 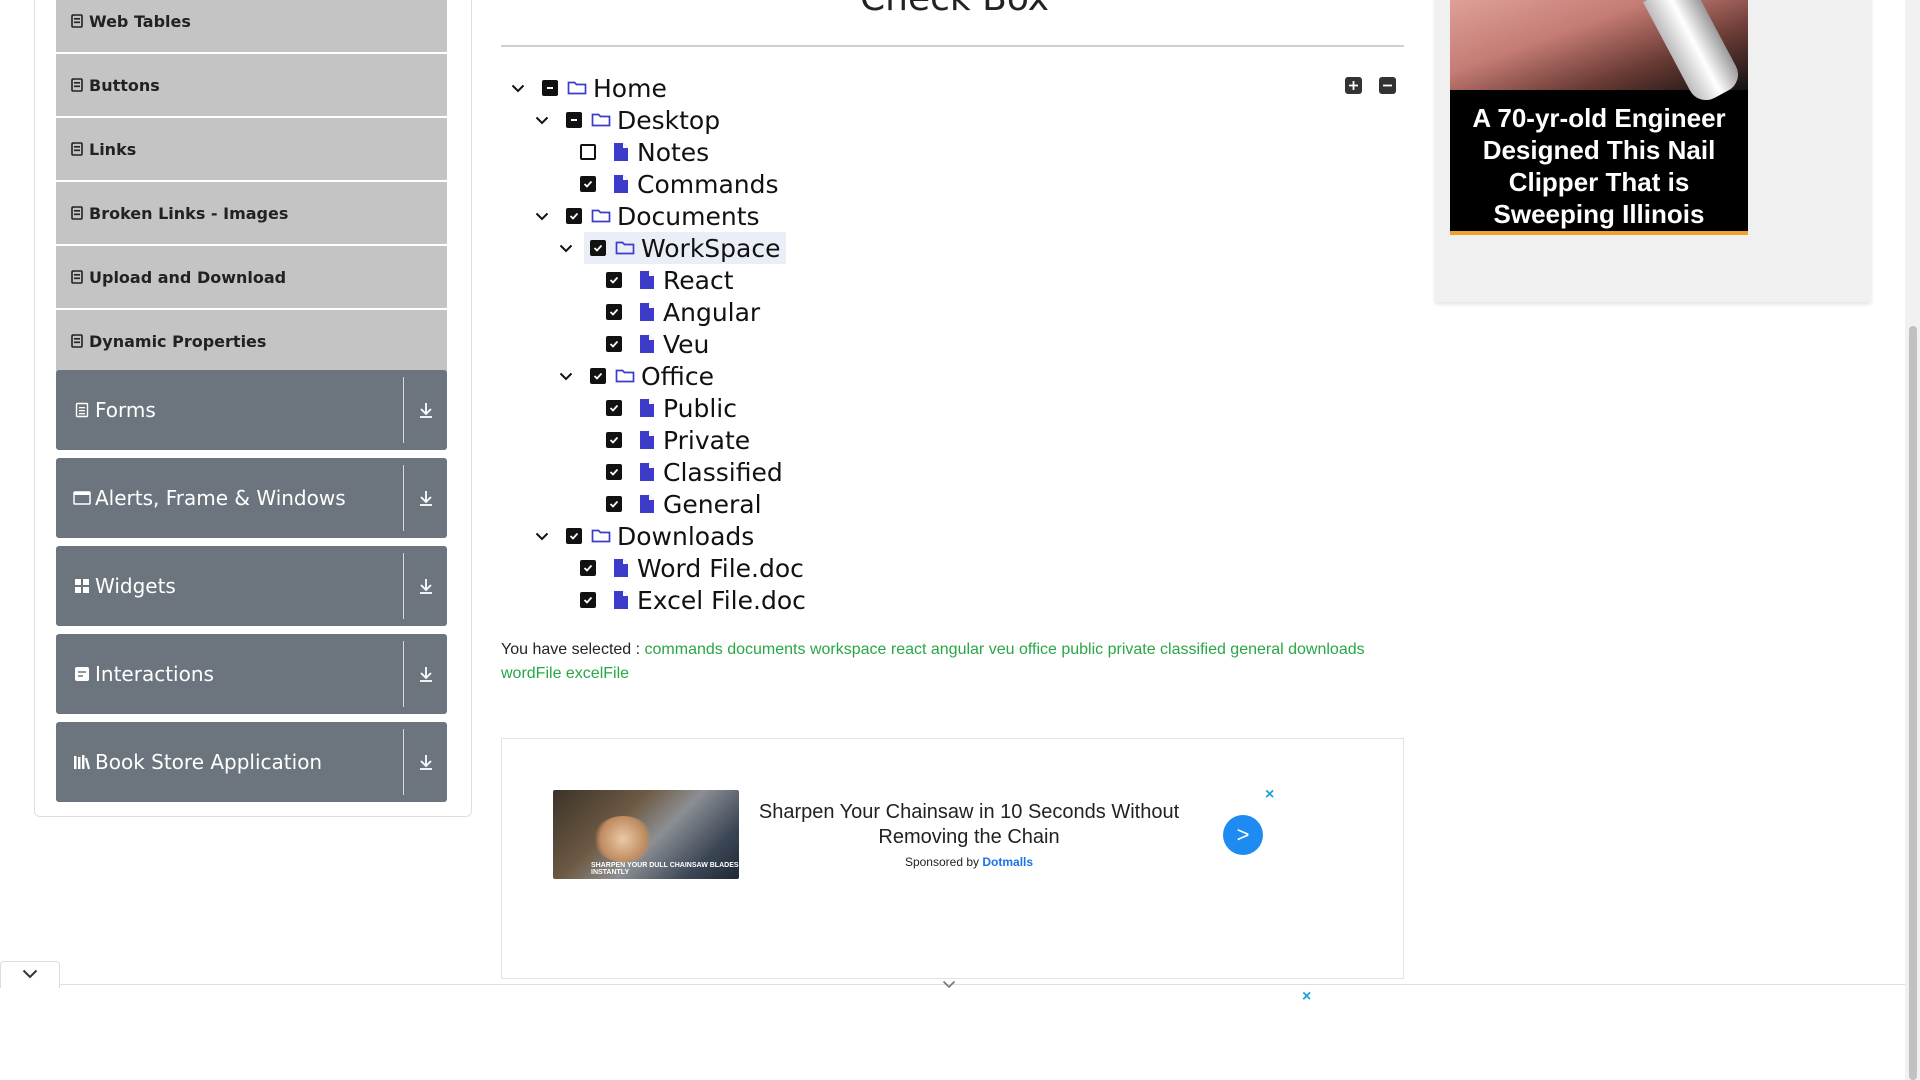 I want to click on form-icon, so click(x=82, y=410).